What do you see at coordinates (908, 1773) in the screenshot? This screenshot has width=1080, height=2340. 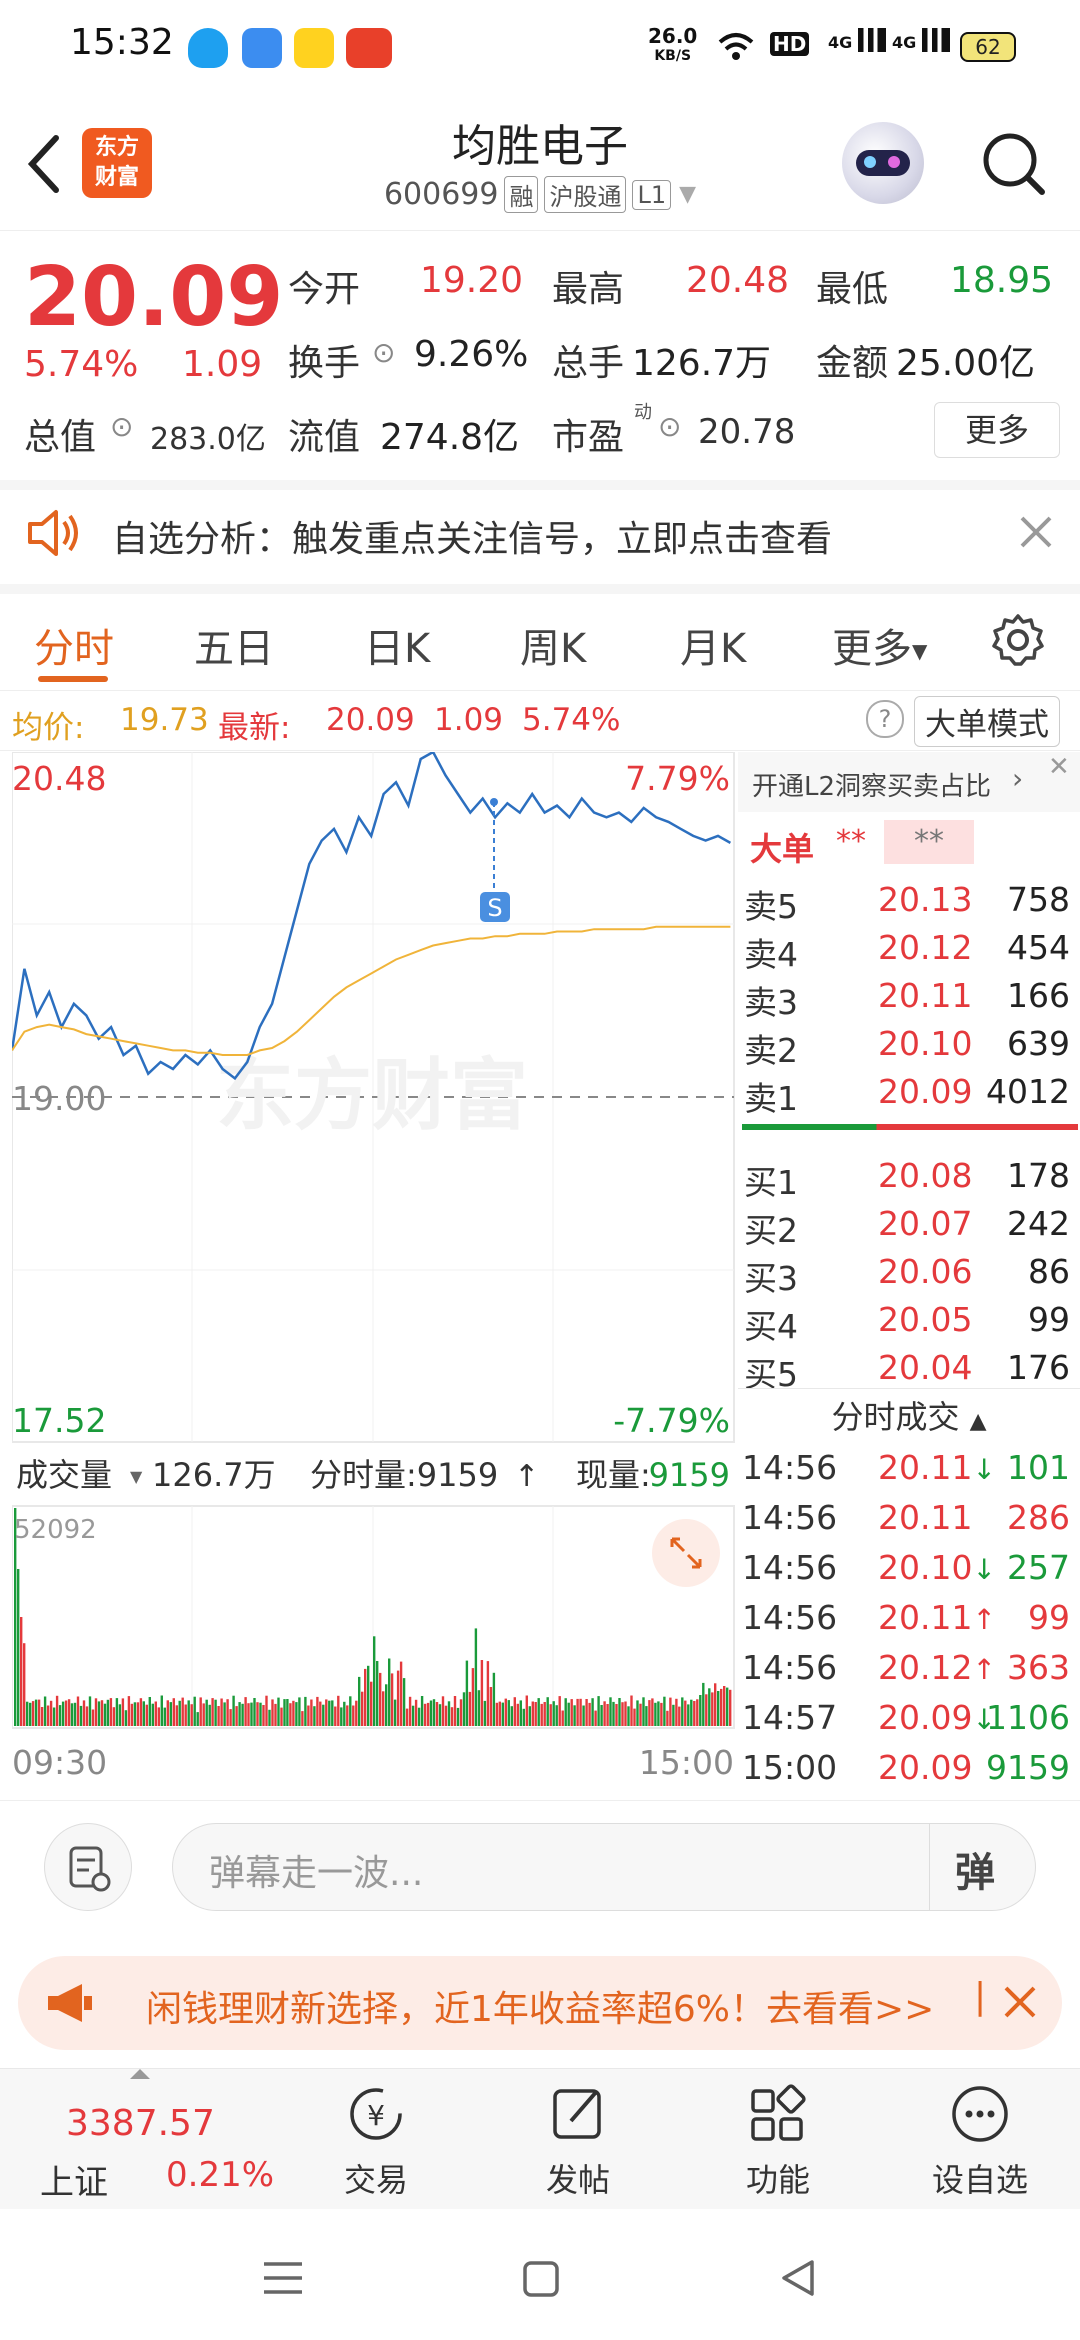 I see `trade-row: 15:00 20.09 9159` at bounding box center [908, 1773].